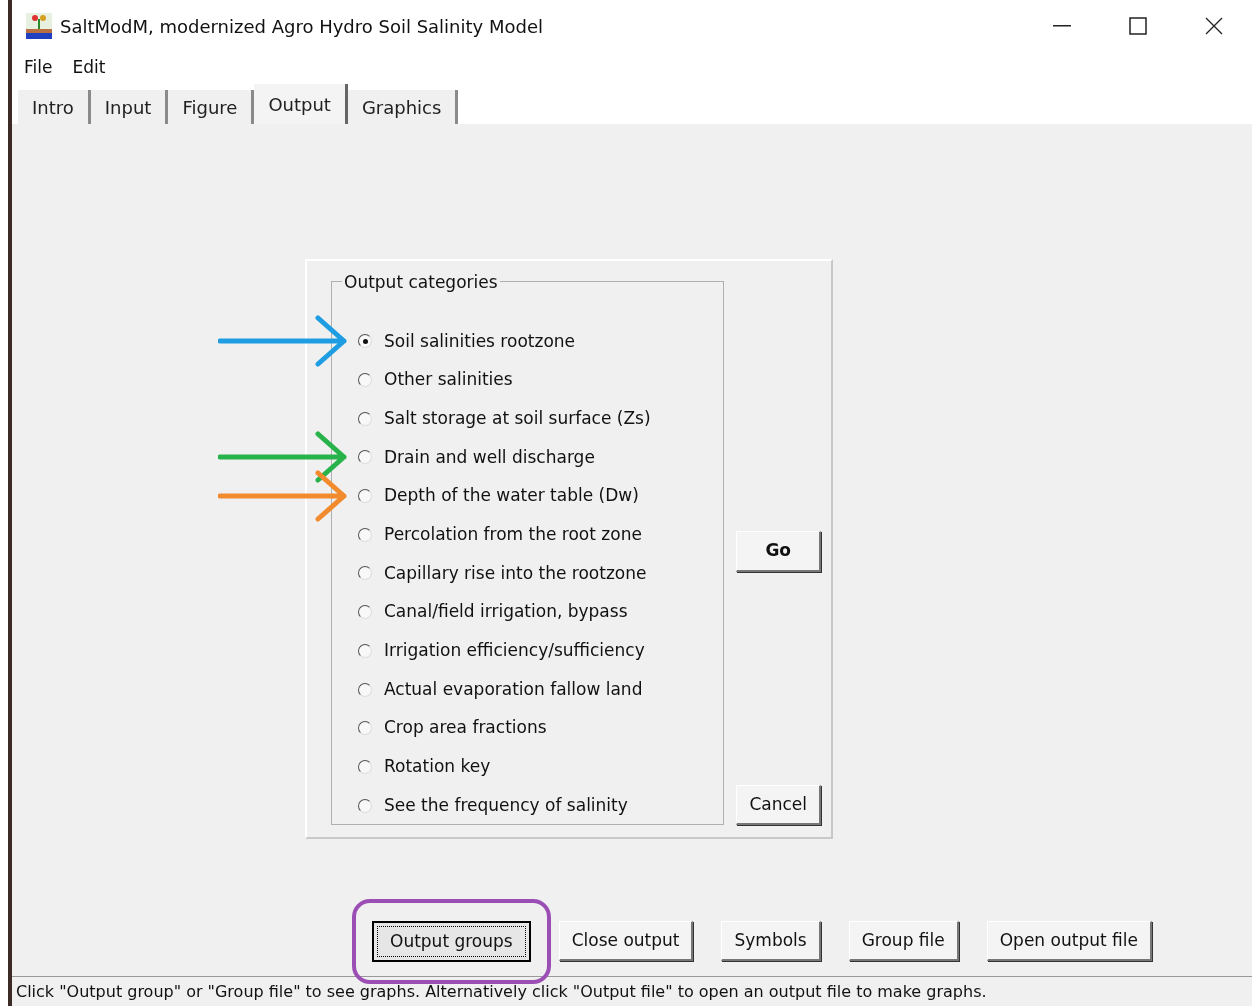 The height and width of the screenshot is (1006, 1252). Describe the element at coordinates (513, 689) in the screenshot. I see `radio-label: Actual evaporation fallow land` at that location.